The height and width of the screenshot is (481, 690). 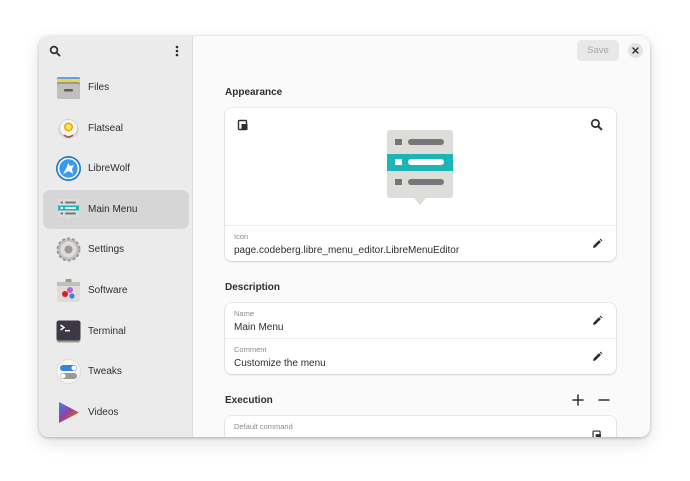 I want to click on comment-label: Comment, so click(x=250, y=349).